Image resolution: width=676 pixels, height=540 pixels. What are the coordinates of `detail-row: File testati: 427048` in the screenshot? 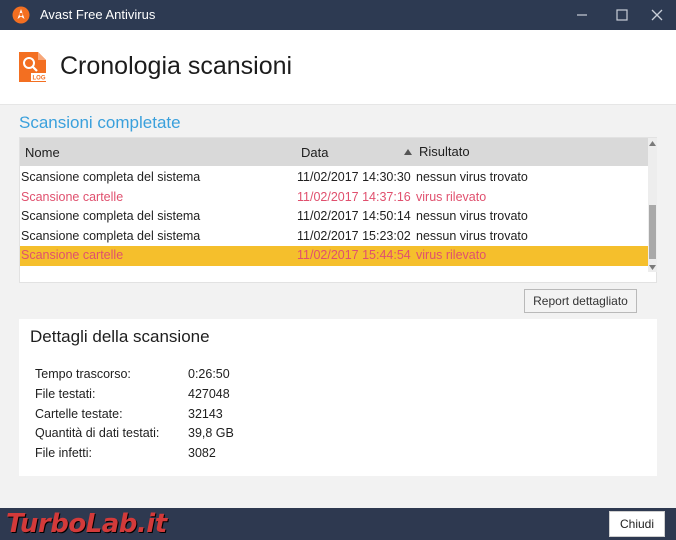 It's located at (235, 396).